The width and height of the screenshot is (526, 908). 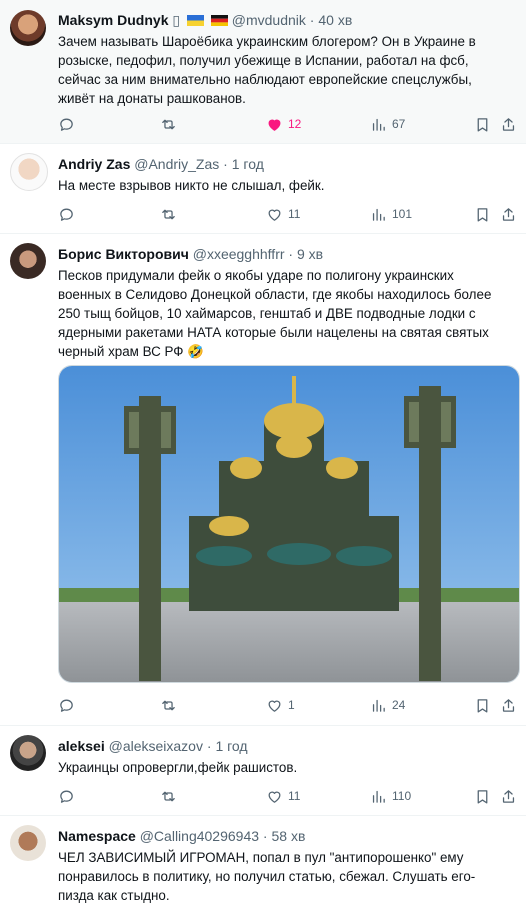 What do you see at coordinates (113, 20) in the screenshot?
I see `display-name: Maksym Dudnyk` at bounding box center [113, 20].